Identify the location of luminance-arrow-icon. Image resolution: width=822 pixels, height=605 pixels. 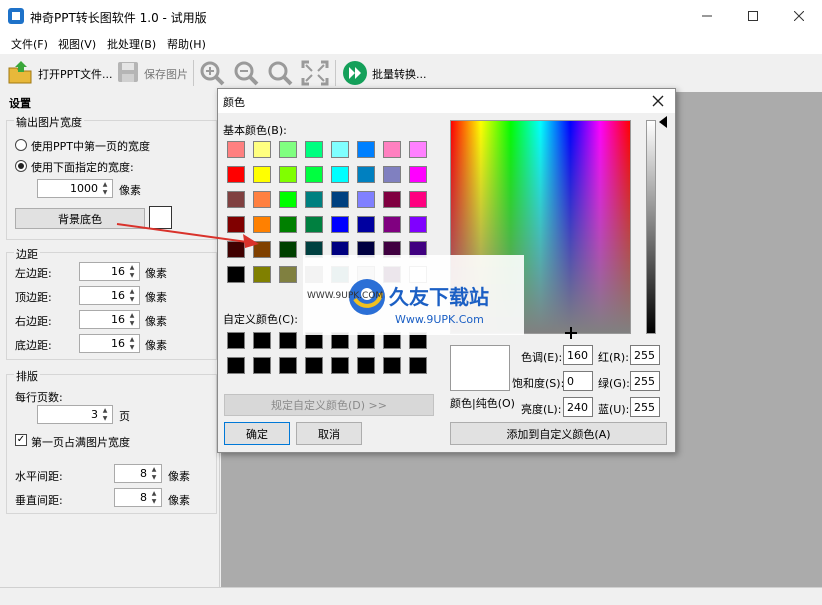
(663, 122).